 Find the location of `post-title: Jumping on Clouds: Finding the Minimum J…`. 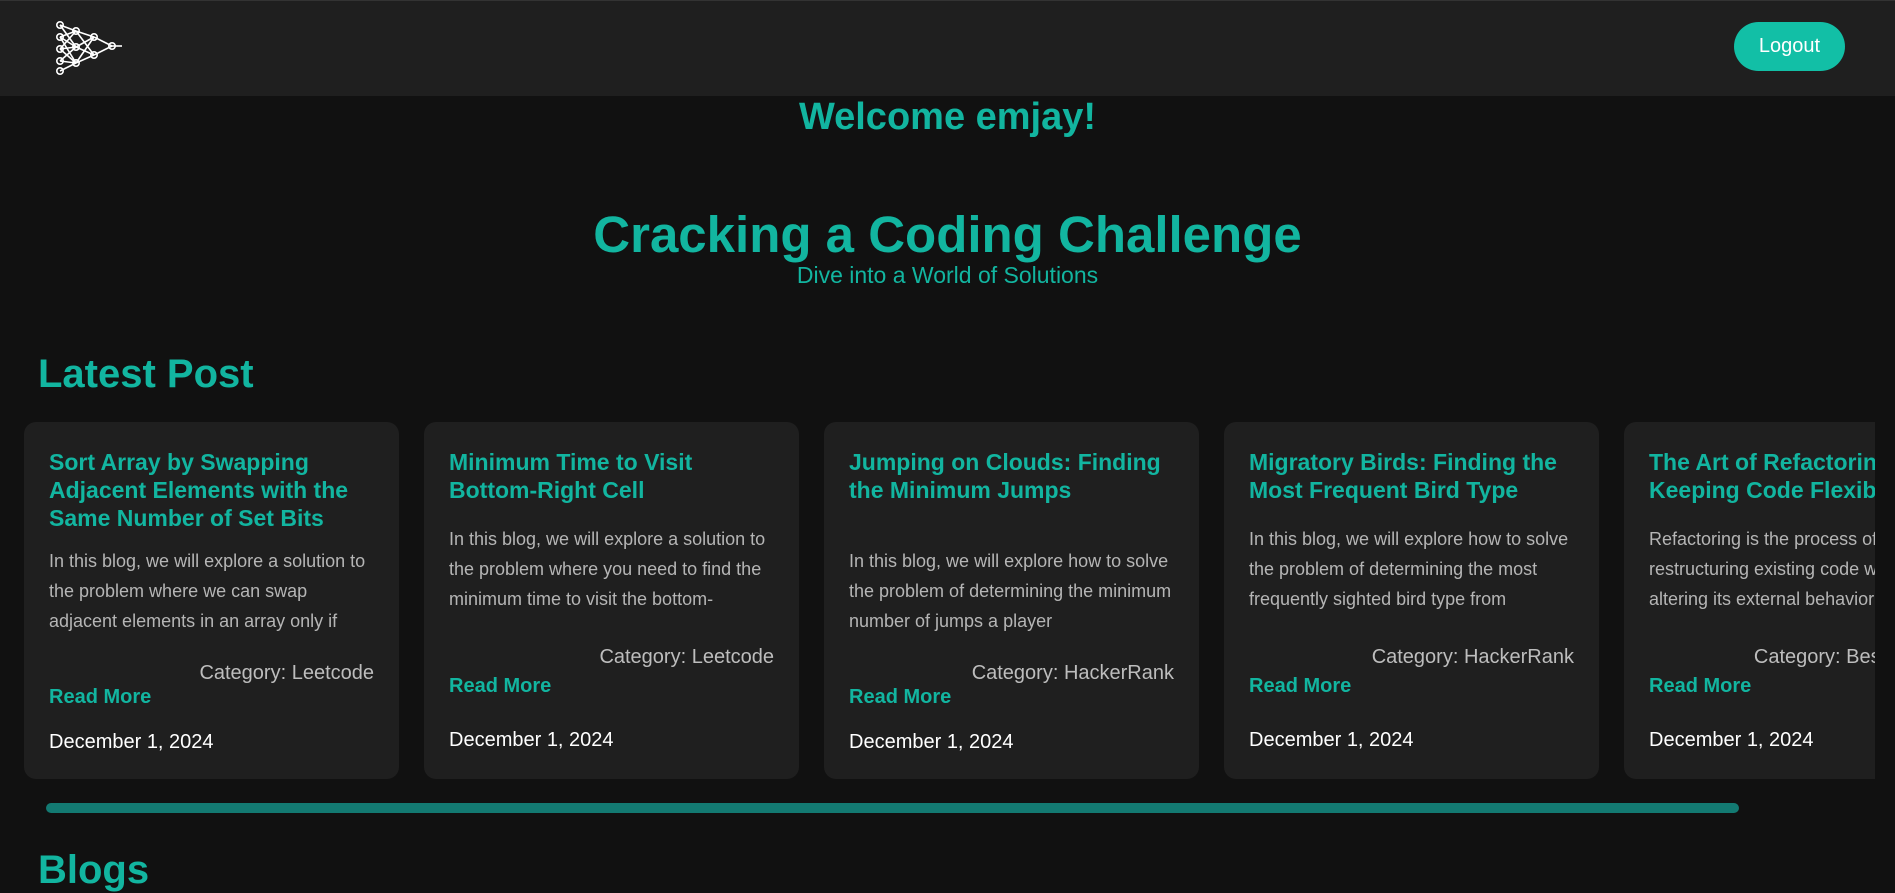

post-title: Jumping on Clouds: Finding the Minimum J… is located at coordinates (1014, 476).